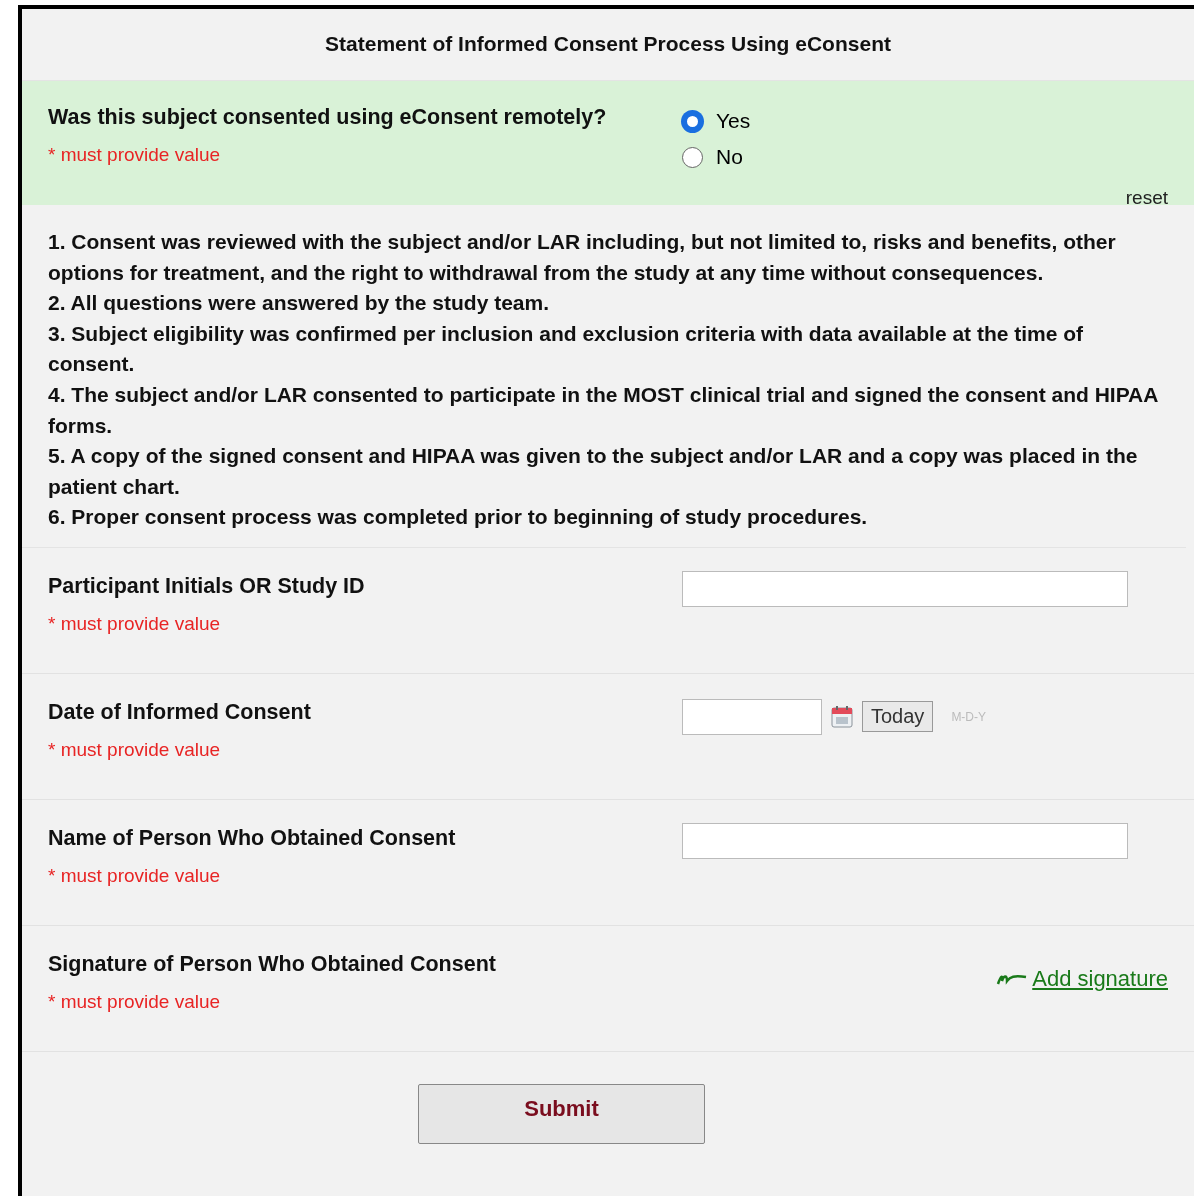 This screenshot has height=1196, width=1199. I want to click on reset-link: reset, so click(1146, 198).